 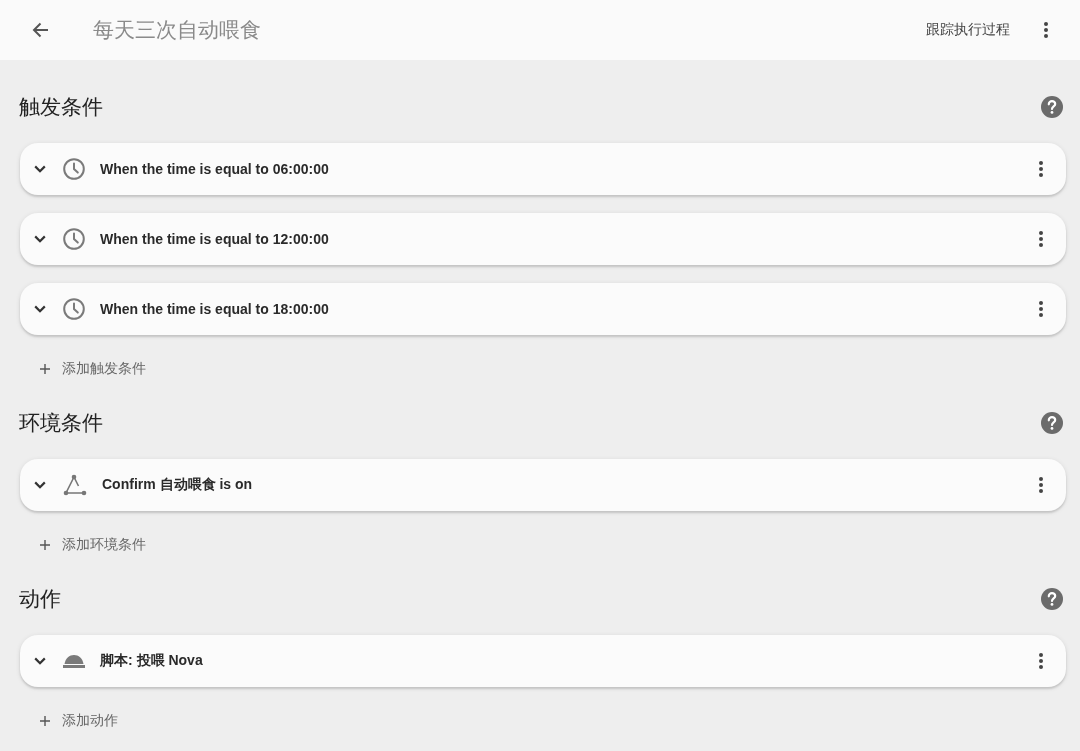 What do you see at coordinates (61, 423) in the screenshot?
I see `section-heading: 环境条件` at bounding box center [61, 423].